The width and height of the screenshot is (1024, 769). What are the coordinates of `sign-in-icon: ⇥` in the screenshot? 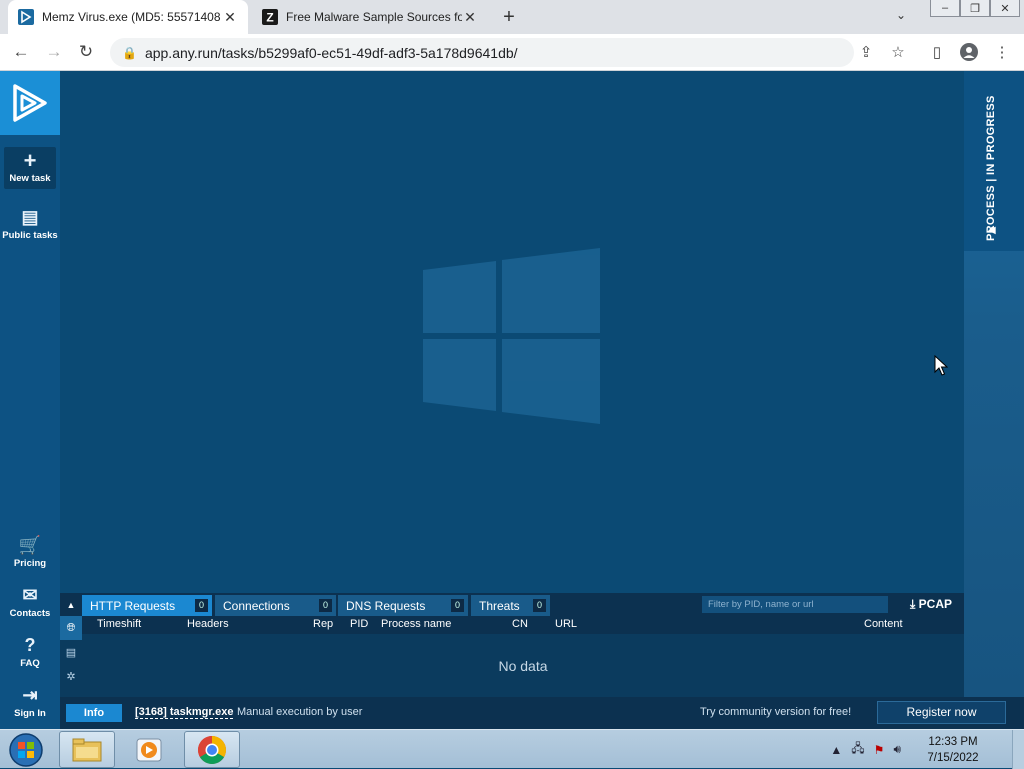 It's located at (30, 695).